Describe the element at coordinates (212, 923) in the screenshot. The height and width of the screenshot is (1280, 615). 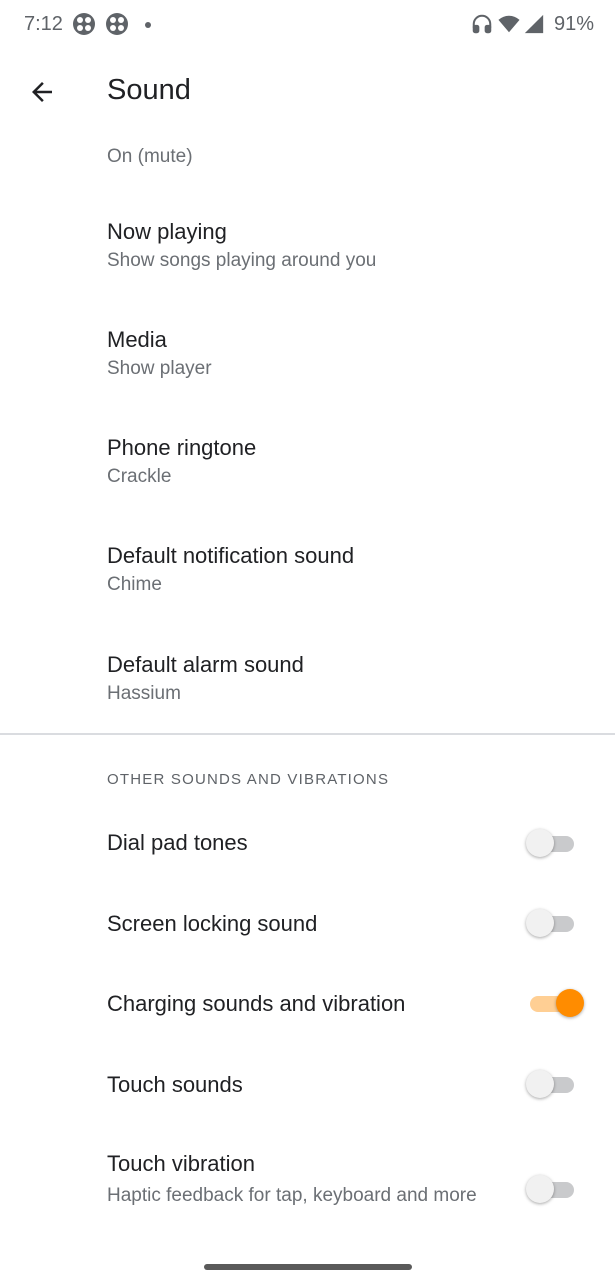
I see `item-title: Screen locking sound` at that location.